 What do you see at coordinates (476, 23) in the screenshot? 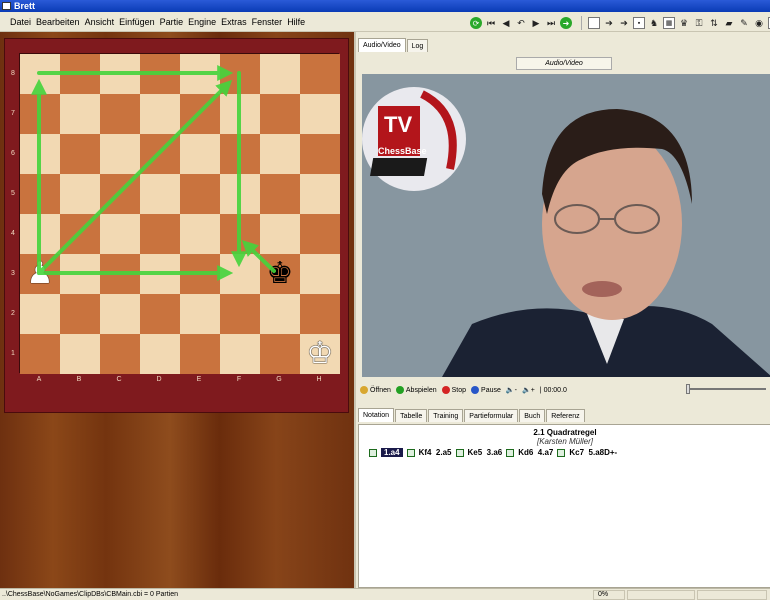
I see `refresh-icon: ⟳` at bounding box center [476, 23].